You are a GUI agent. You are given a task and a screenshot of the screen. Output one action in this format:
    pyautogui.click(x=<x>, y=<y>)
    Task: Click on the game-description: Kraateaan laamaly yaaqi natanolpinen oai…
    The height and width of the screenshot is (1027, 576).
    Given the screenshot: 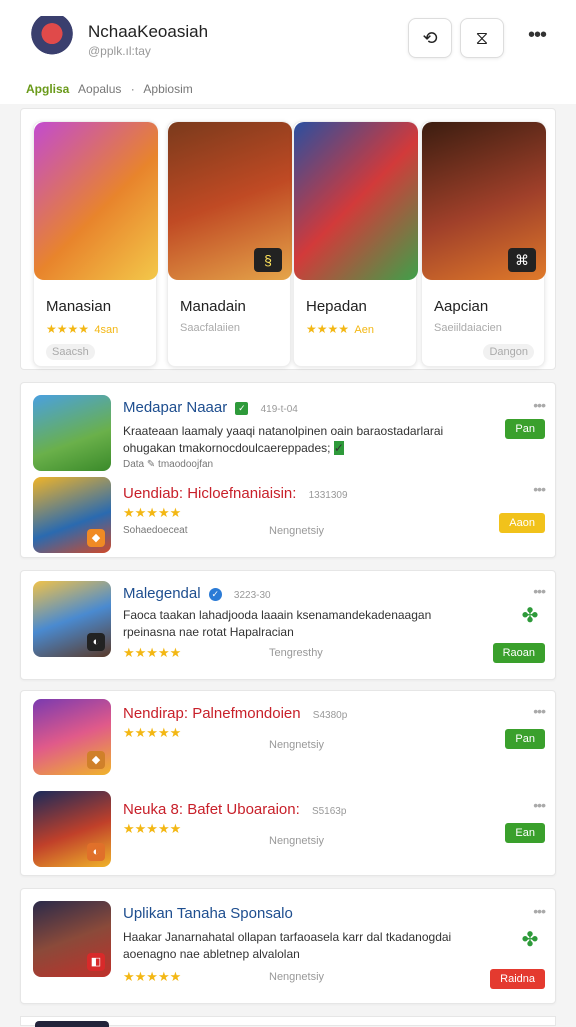 What is the action you would take?
    pyautogui.click(x=303, y=440)
    